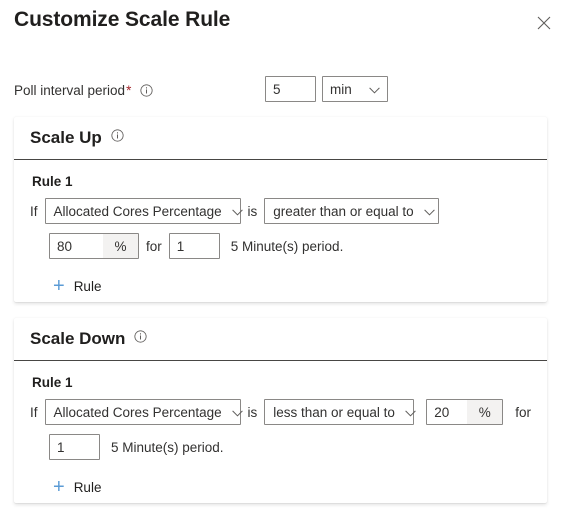  Describe the element at coordinates (74, 447) in the screenshot. I see `scale-down-duration-input` at that location.